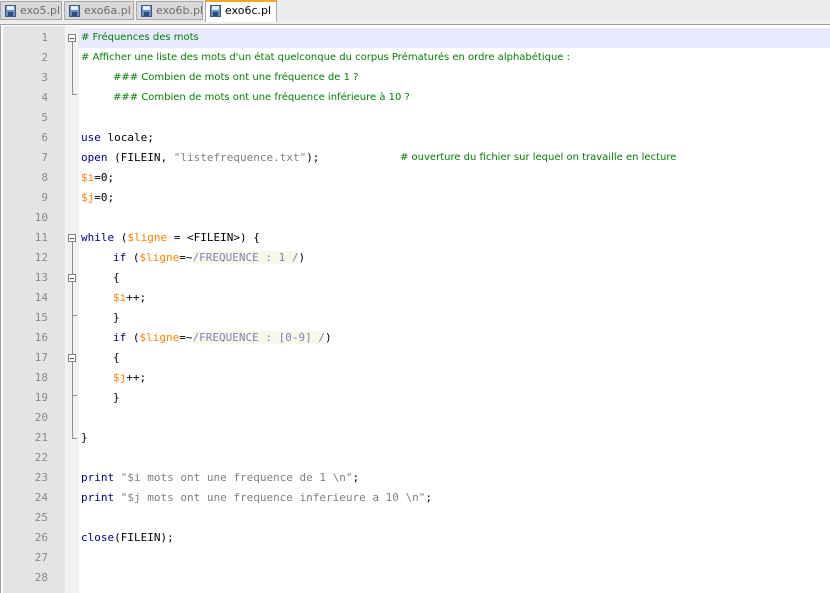  Describe the element at coordinates (107, 10) in the screenshot. I see `tab-label: exo6a.pl` at that location.